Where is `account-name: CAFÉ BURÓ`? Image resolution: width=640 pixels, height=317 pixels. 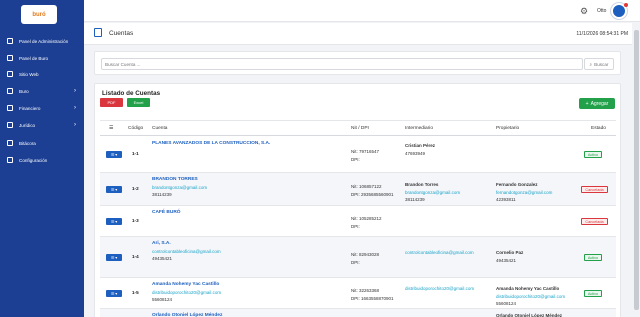
account-name: CAFÉ BURÓ is located at coordinates (249, 213).